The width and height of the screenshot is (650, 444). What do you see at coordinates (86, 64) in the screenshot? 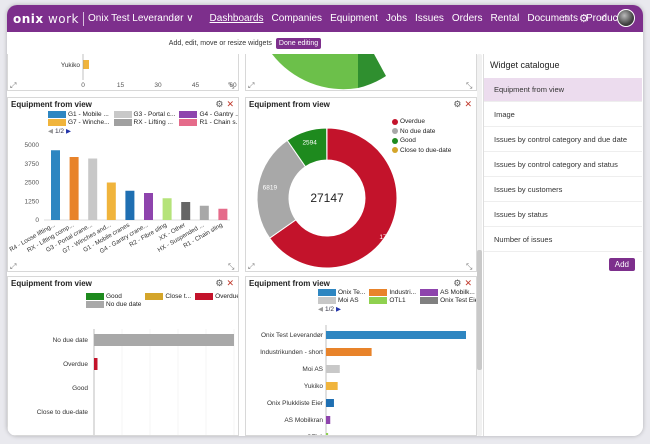
I see `bar-yukiko` at bounding box center [86, 64].